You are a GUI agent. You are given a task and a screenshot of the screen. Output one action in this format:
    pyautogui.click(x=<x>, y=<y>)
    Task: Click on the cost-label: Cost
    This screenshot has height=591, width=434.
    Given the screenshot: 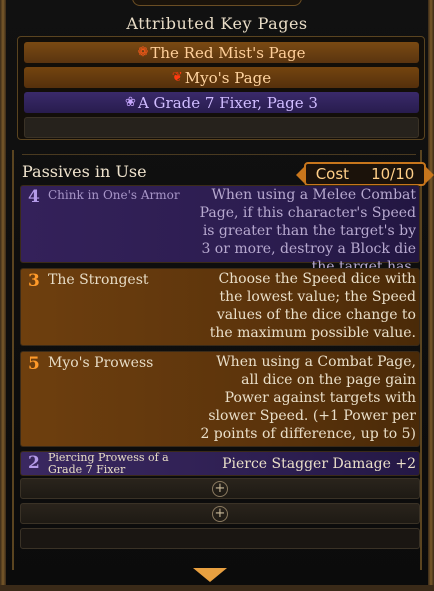 What is the action you would take?
    pyautogui.click(x=332, y=174)
    